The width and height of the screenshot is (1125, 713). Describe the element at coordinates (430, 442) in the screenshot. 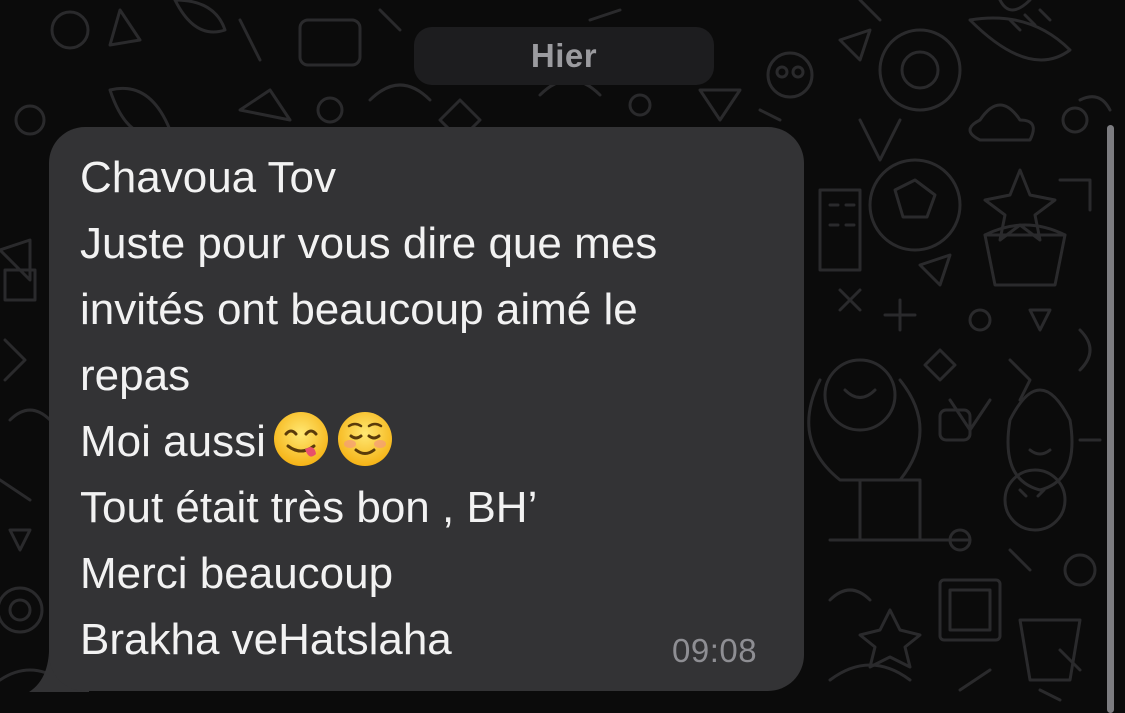

I see `message-line-with-emojis: Moi aussi` at that location.